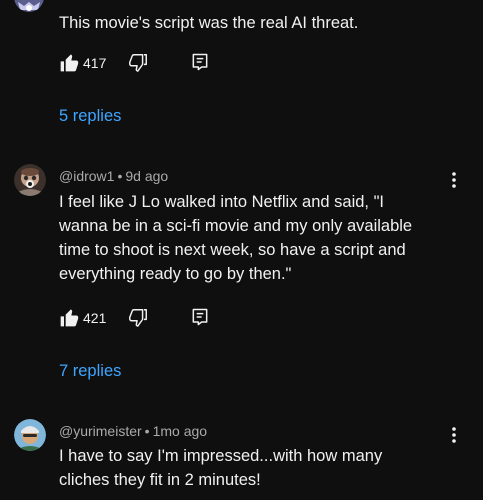 The width and height of the screenshot is (483, 500). Describe the element at coordinates (146, 176) in the screenshot. I see `comment-time: 9d ago` at that location.